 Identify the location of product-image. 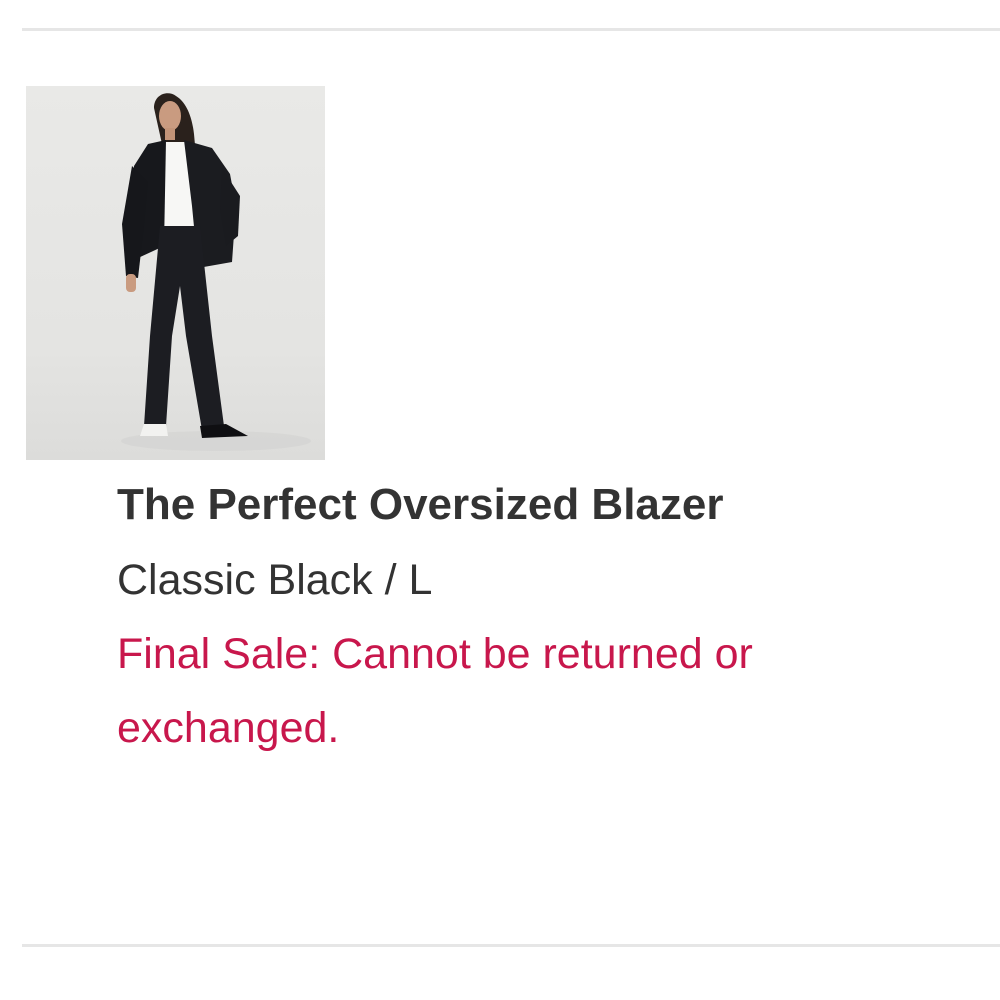
(175, 273).